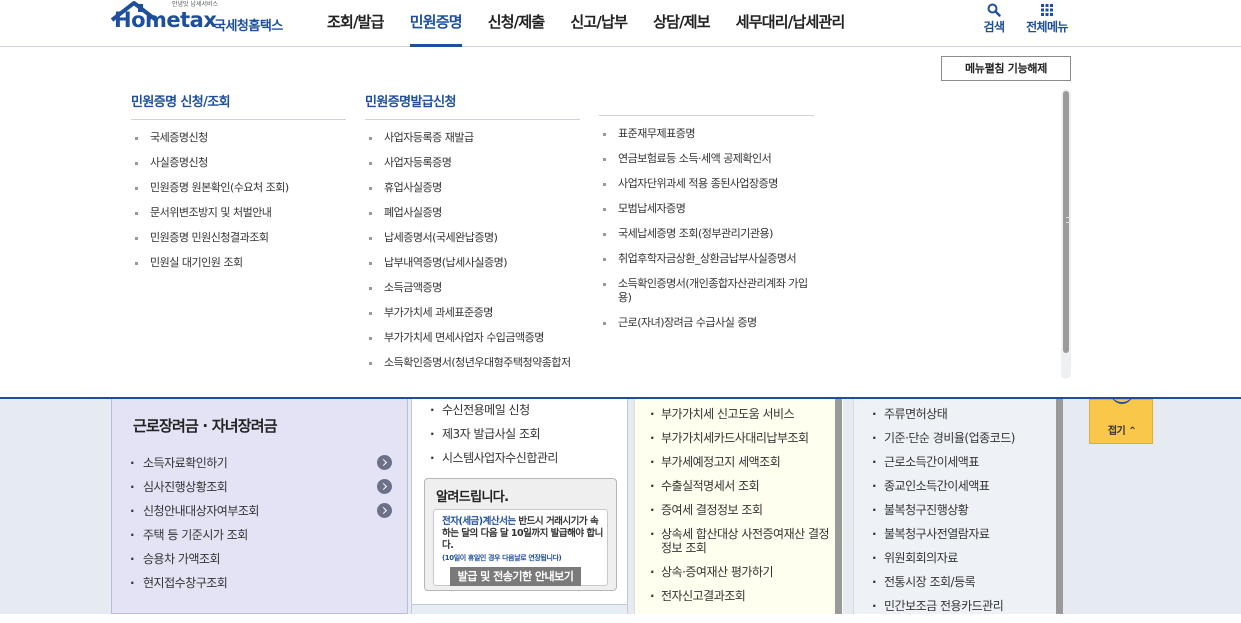 This screenshot has width=1241, height=623. What do you see at coordinates (516, 23) in the screenshot?
I see `nav-apply-submit: 신청/제출` at bounding box center [516, 23].